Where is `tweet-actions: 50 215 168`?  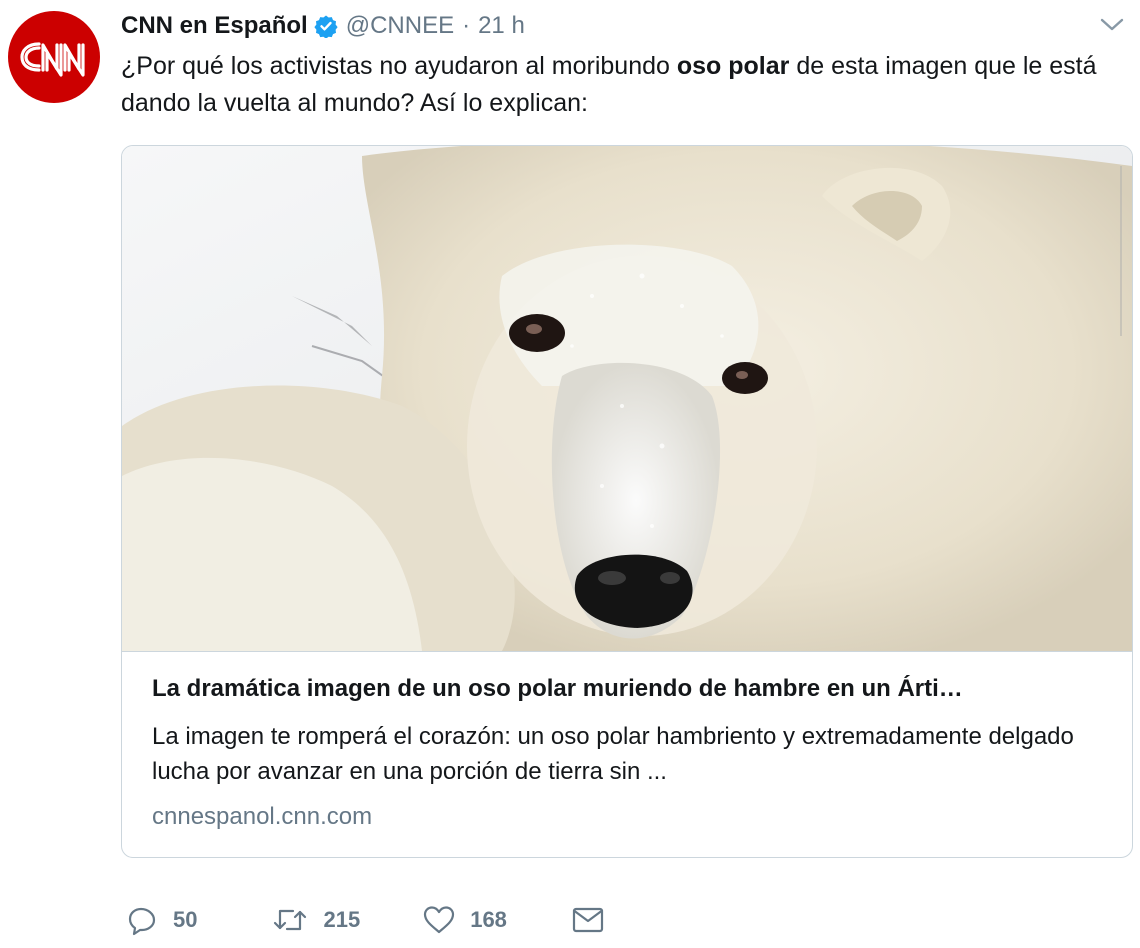 tweet-actions: 50 215 168 is located at coordinates (366, 920).